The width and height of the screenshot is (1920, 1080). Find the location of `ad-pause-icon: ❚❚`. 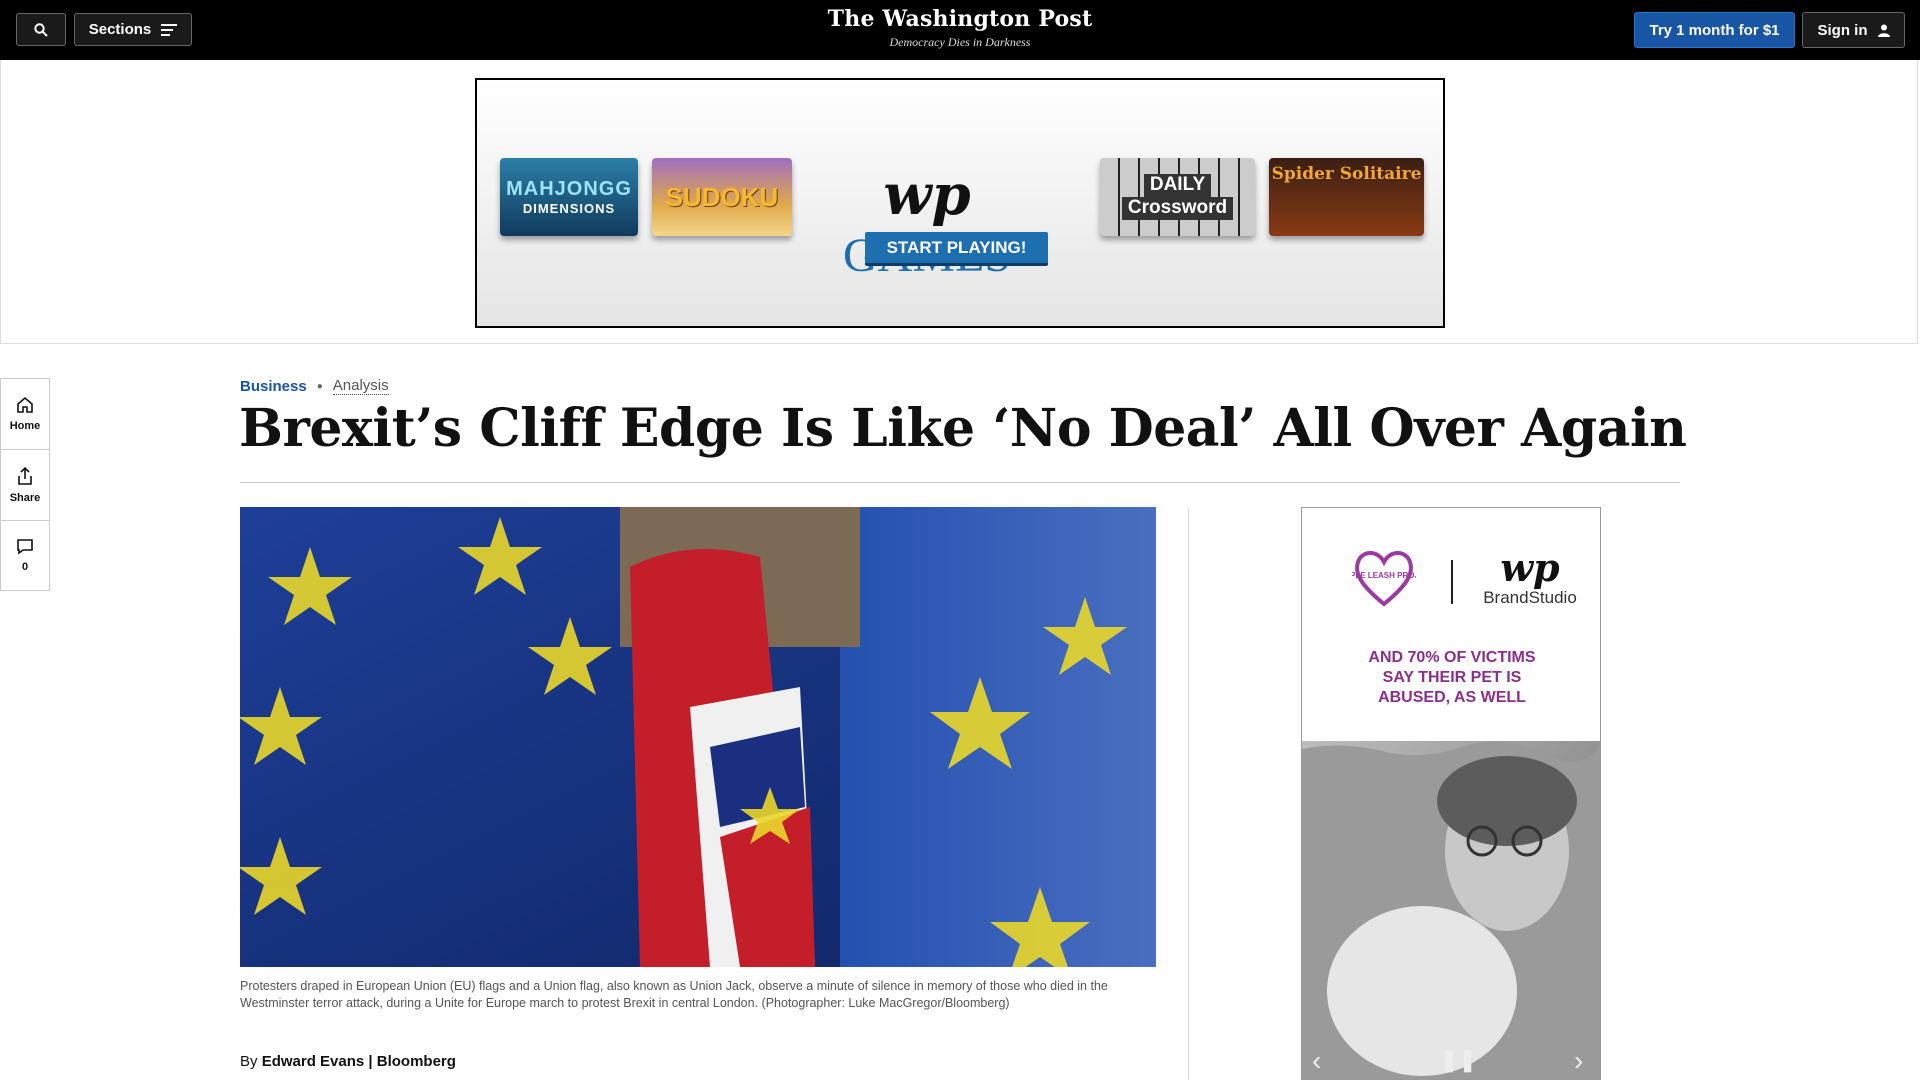

ad-pause-icon: ❚❚ is located at coordinates (1458, 1060).